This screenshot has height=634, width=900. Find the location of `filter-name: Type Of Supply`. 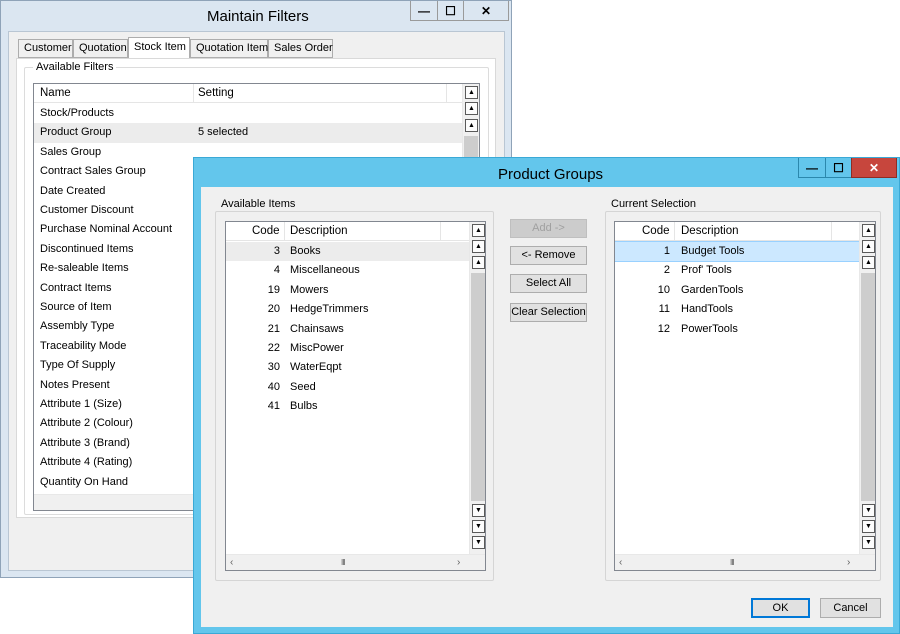

filter-name: Type Of Supply is located at coordinates (78, 365).